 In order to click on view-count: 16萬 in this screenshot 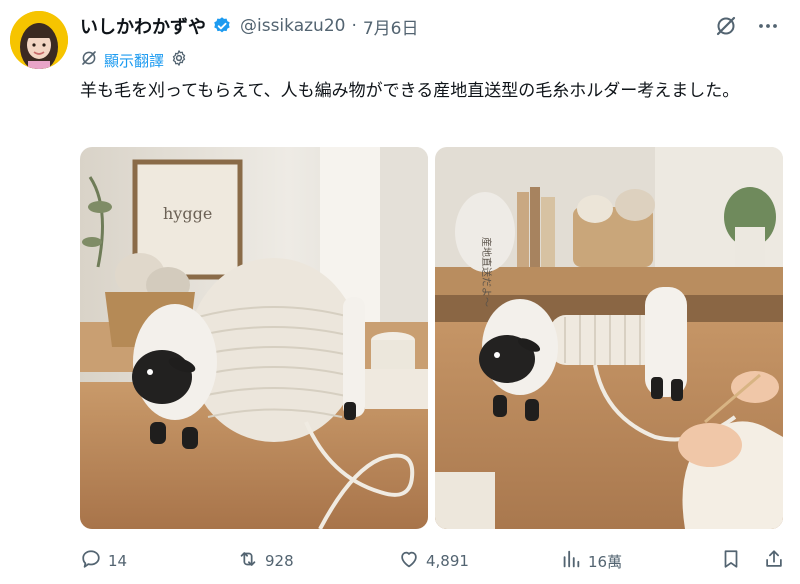, I will do `click(605, 561)`.